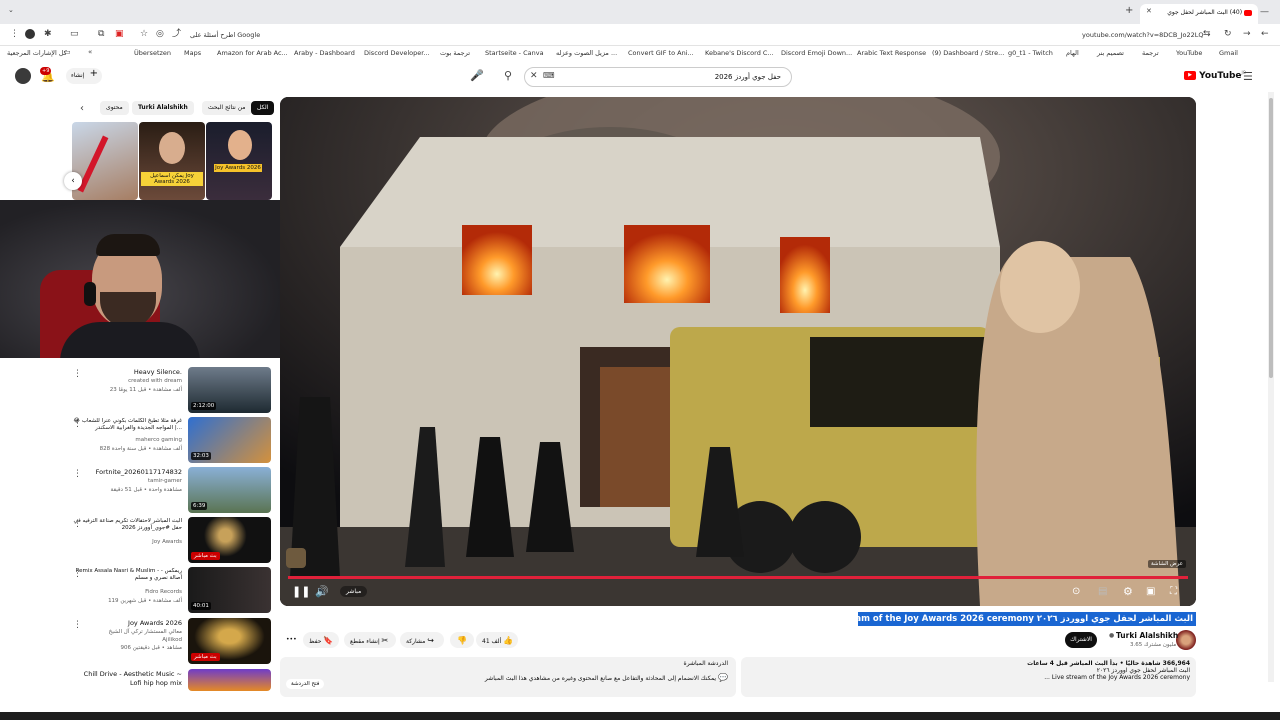 The width and height of the screenshot is (1280, 720). What do you see at coordinates (1228, 53) in the screenshot?
I see `bookmark-item: Gmail` at bounding box center [1228, 53].